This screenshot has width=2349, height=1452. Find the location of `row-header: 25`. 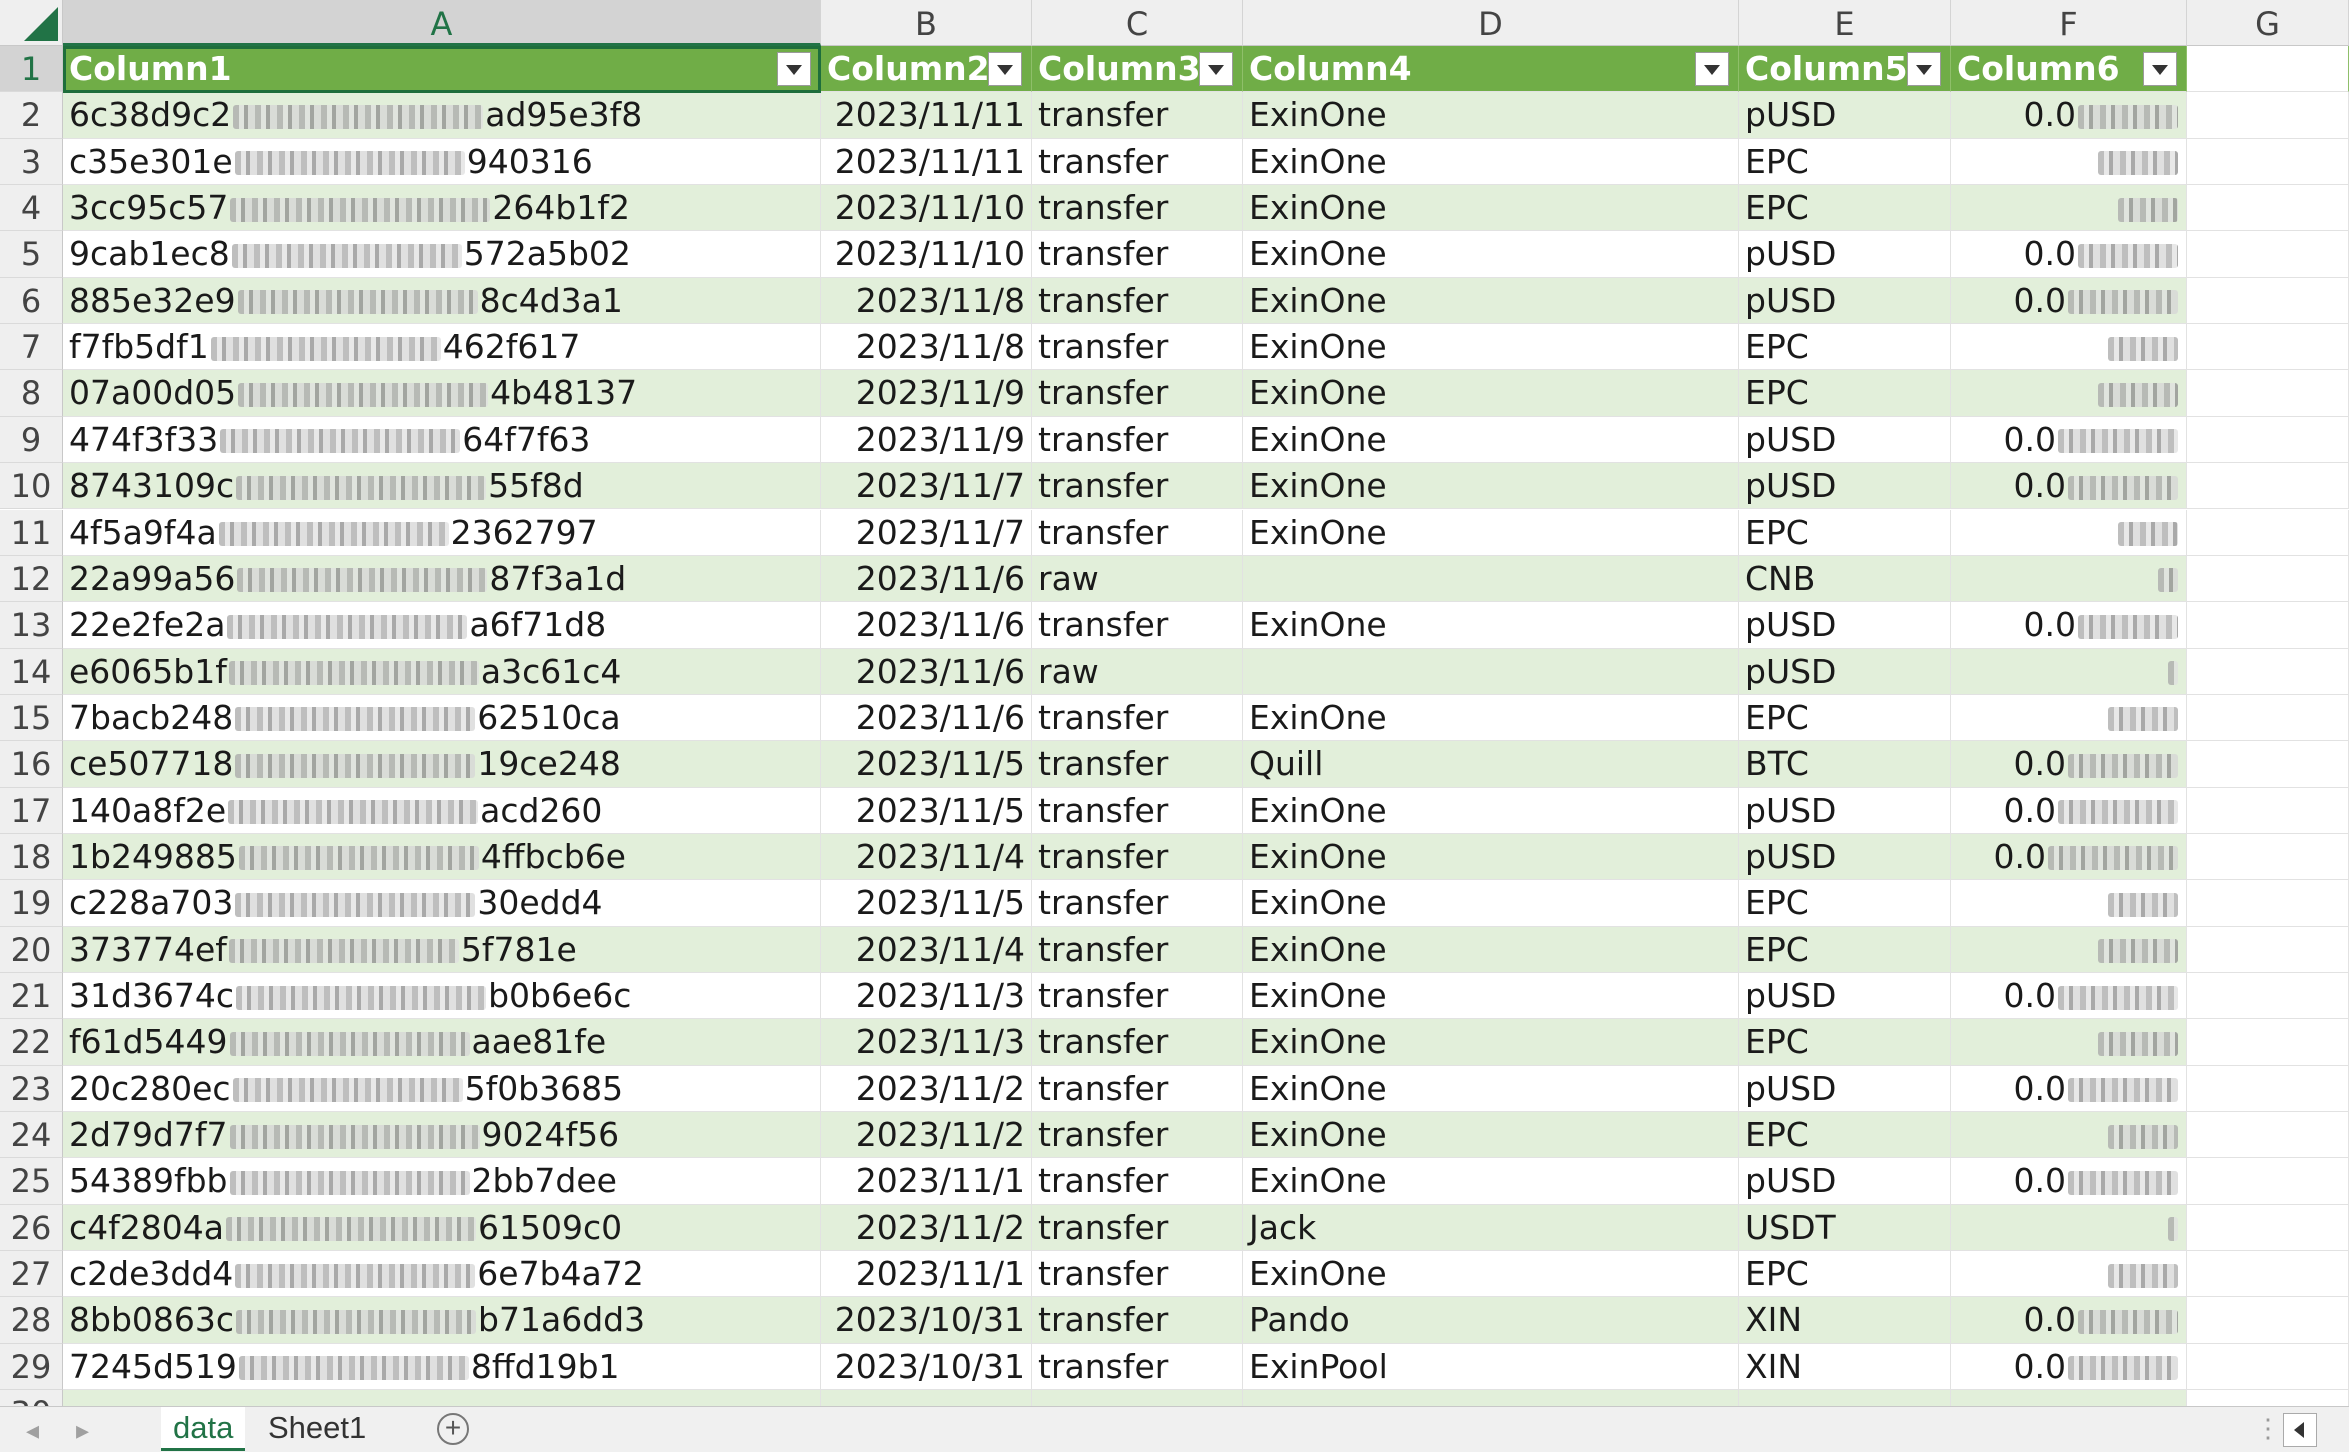

row-header: 25 is located at coordinates (31, 1181).